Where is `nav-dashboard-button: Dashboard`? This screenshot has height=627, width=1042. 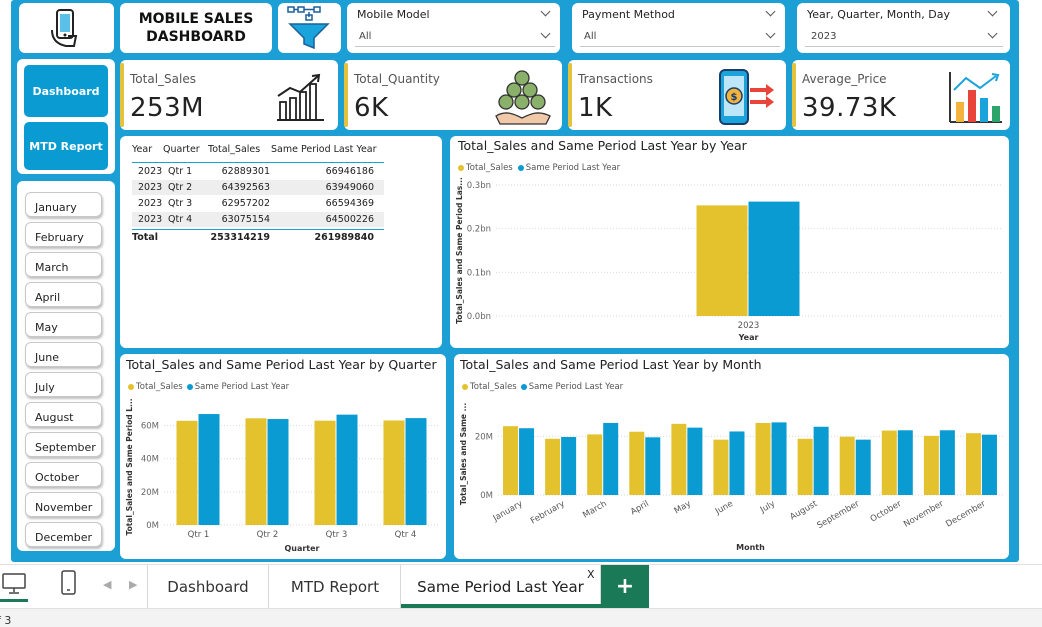
nav-dashboard-button: Dashboard is located at coordinates (66, 91).